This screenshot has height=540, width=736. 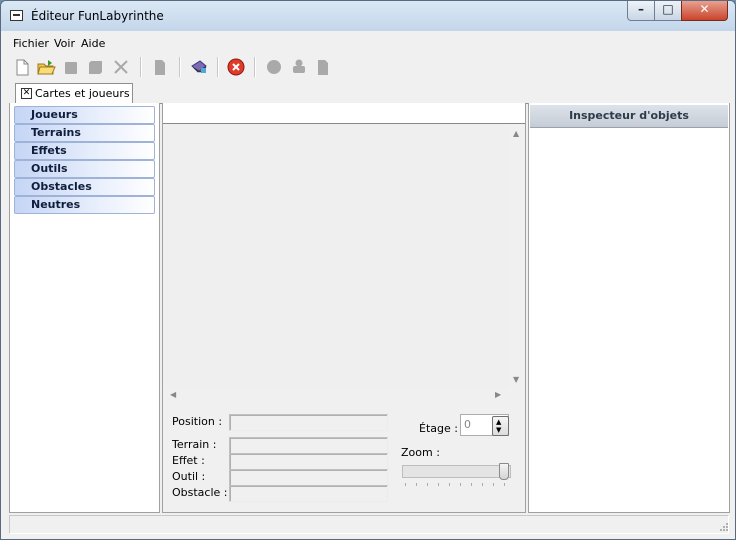 I want to click on toolbar, so click(x=368, y=67).